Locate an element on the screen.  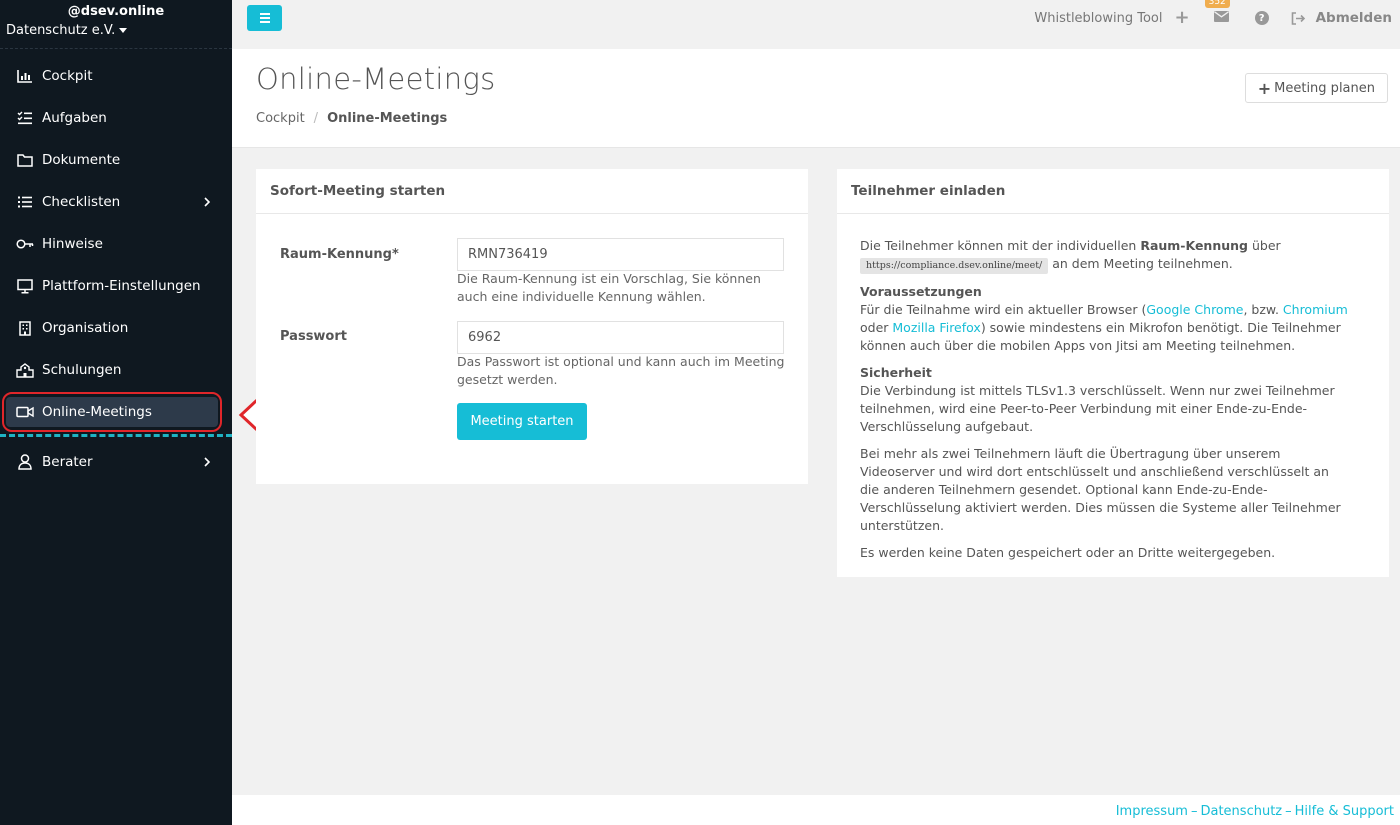
logout-icon is located at coordinates (1298, 18).